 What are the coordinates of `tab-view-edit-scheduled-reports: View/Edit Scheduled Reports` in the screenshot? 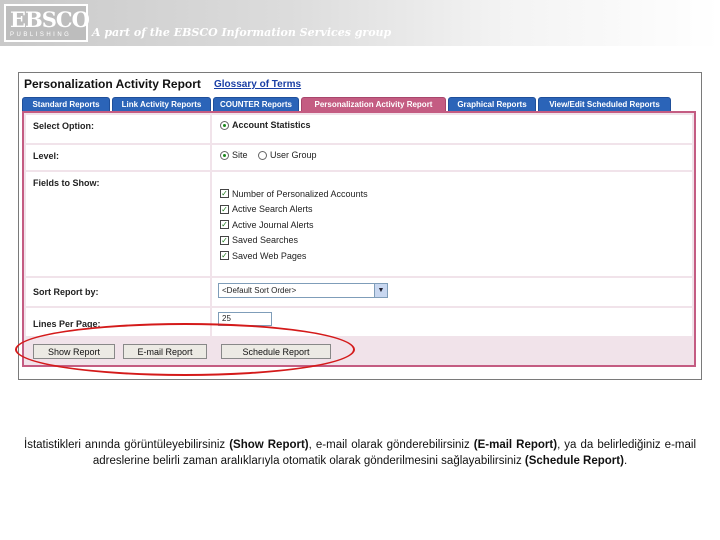 It's located at (604, 104).